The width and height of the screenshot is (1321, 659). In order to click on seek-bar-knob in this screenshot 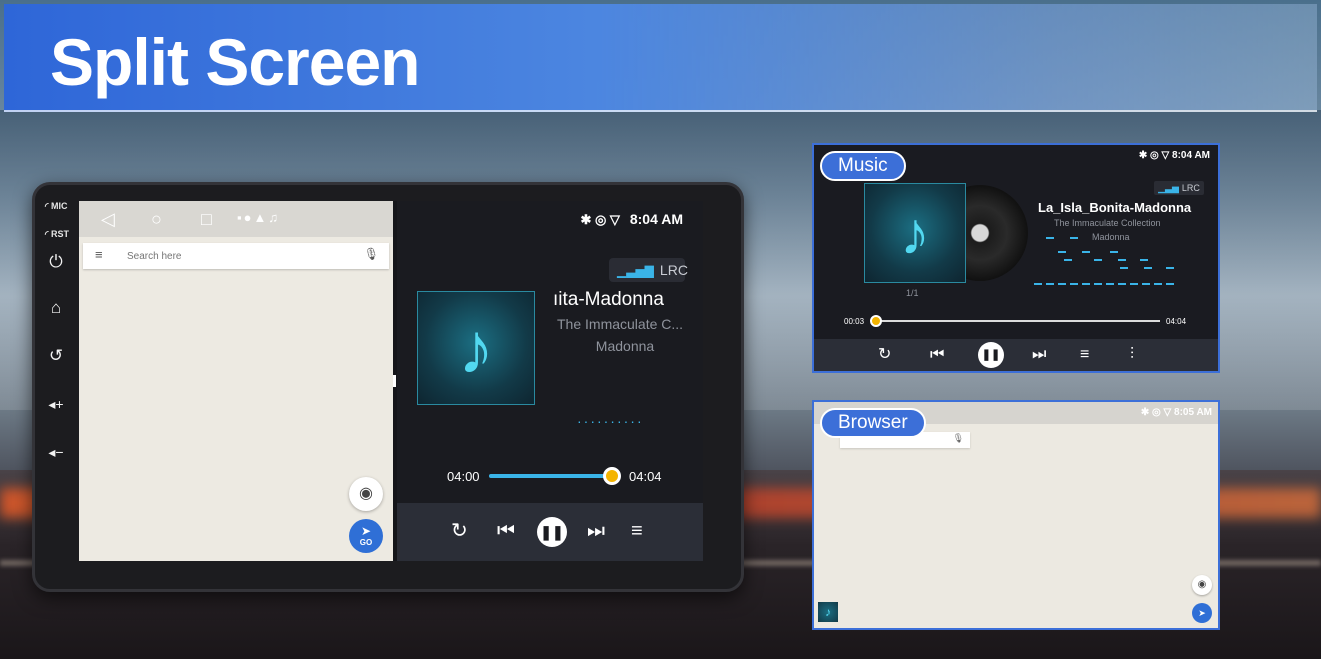, I will do `click(612, 476)`.